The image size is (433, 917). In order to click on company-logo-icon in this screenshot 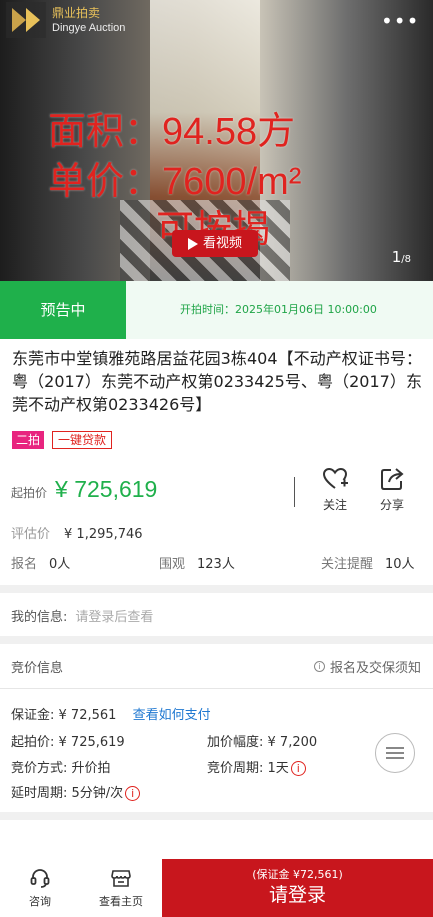, I will do `click(26, 20)`.